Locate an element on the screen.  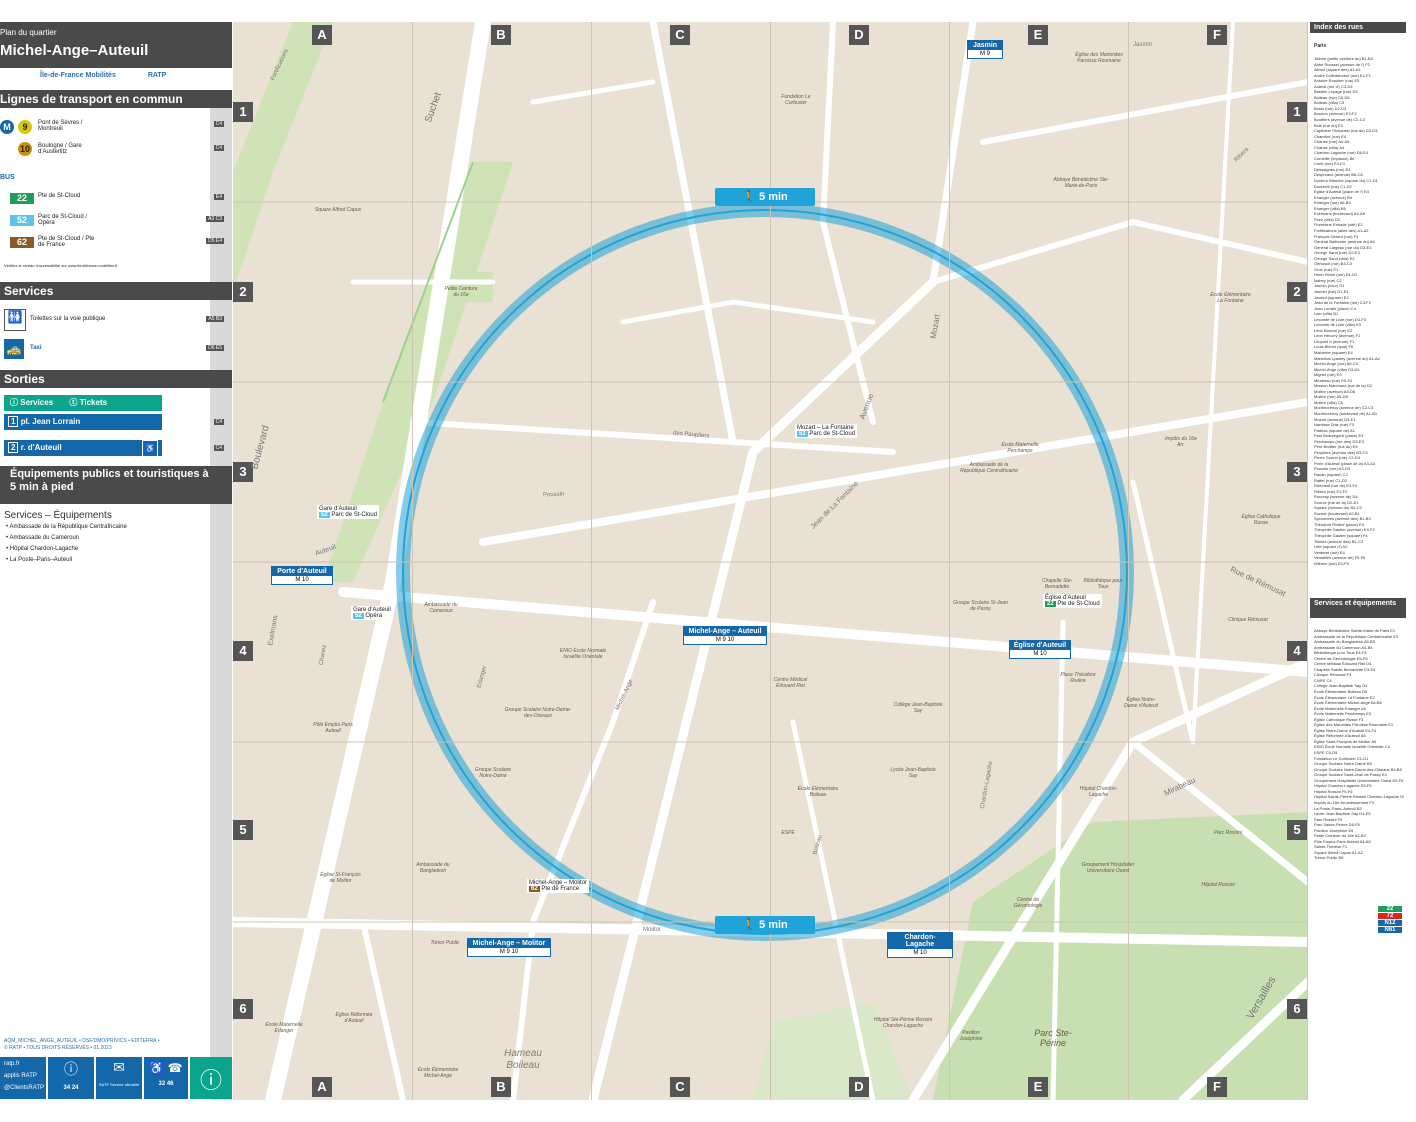
station-michel-ange-molitor: Michel-Ange – Molitor M 9 10 is located at coordinates (509, 947).